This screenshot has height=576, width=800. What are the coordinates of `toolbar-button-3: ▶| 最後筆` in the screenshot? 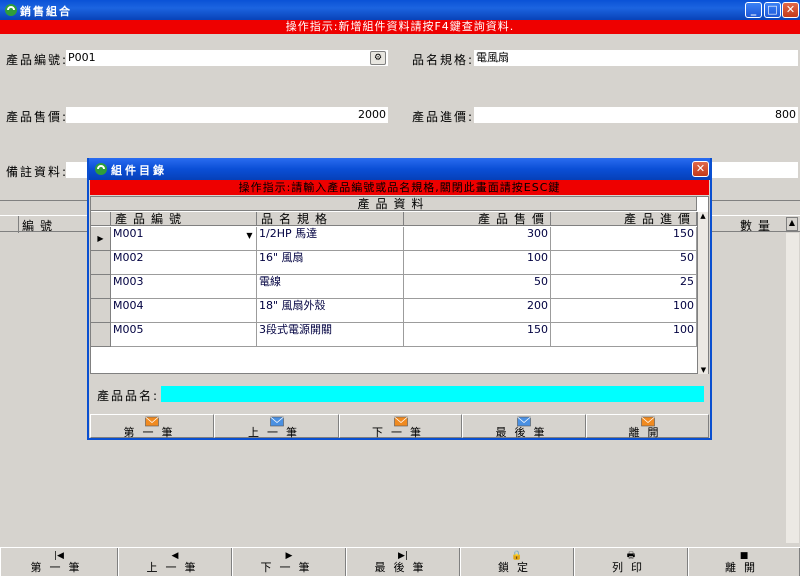 It's located at (403, 562).